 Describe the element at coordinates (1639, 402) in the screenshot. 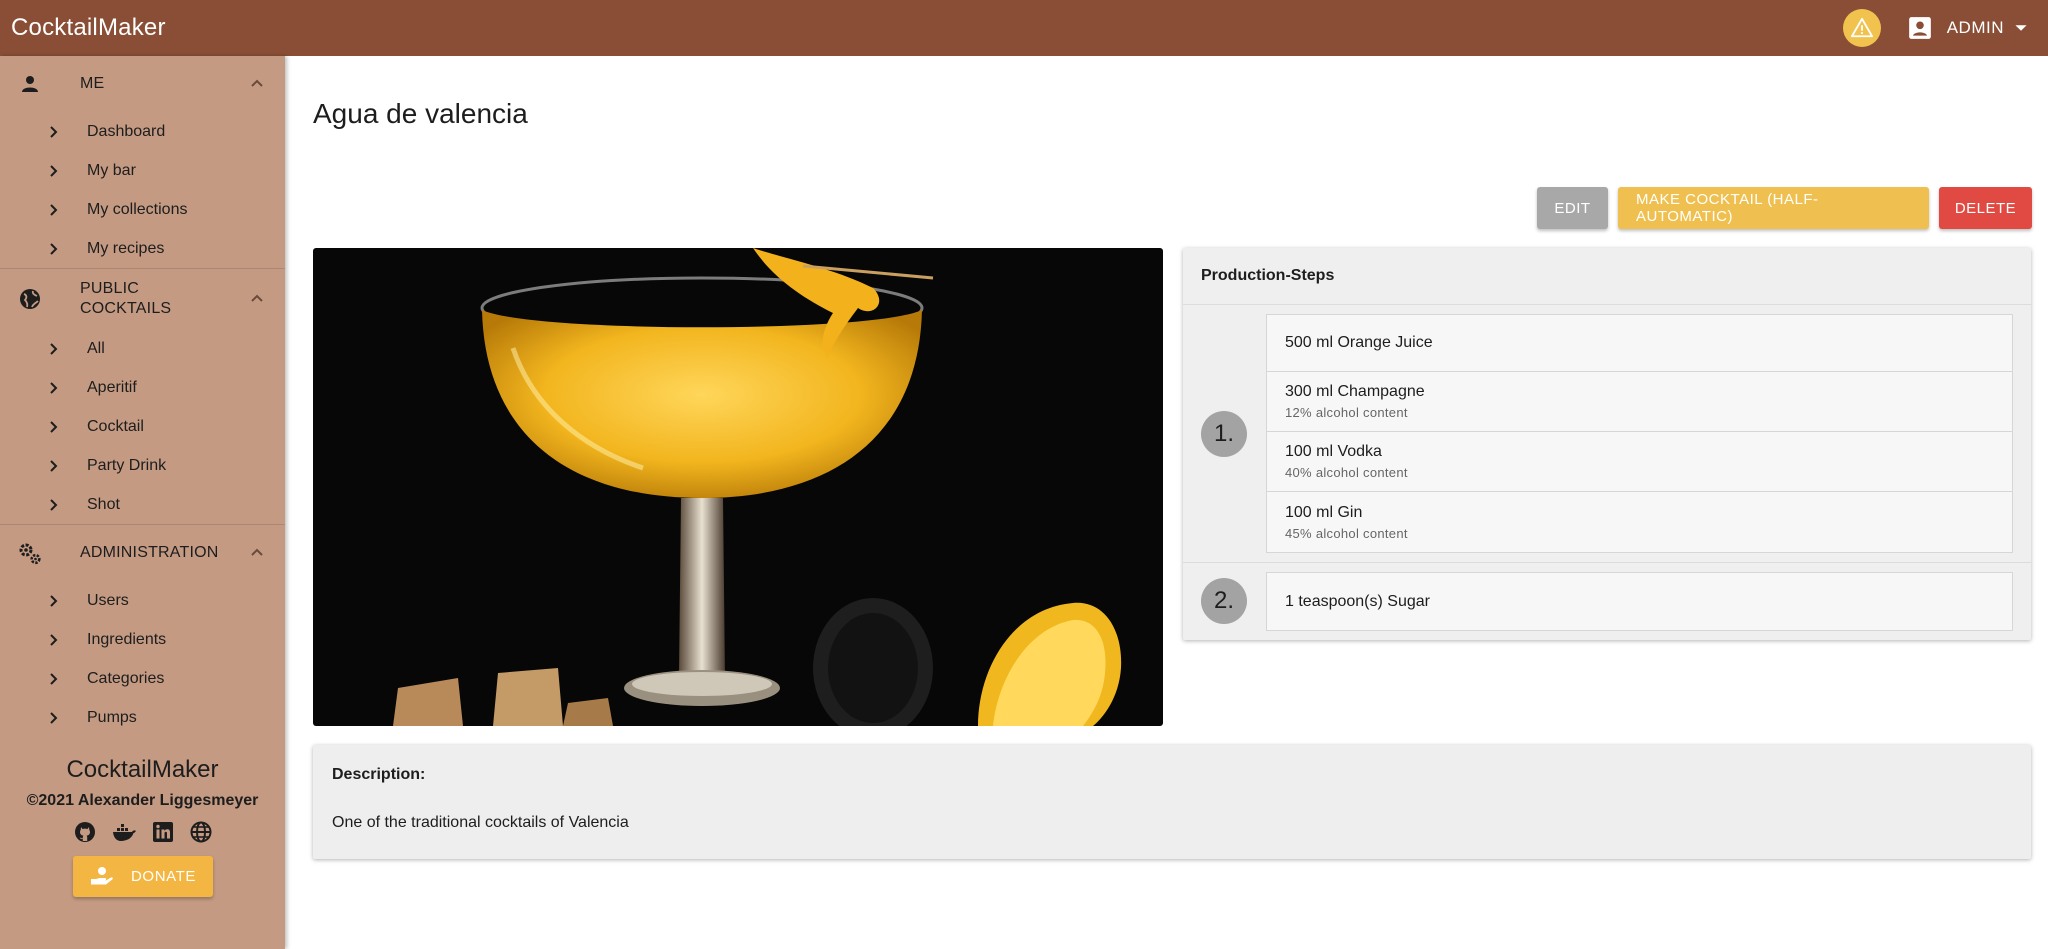

I see `ingredient-item: 300 ml Champagne 12% alcohol content` at that location.